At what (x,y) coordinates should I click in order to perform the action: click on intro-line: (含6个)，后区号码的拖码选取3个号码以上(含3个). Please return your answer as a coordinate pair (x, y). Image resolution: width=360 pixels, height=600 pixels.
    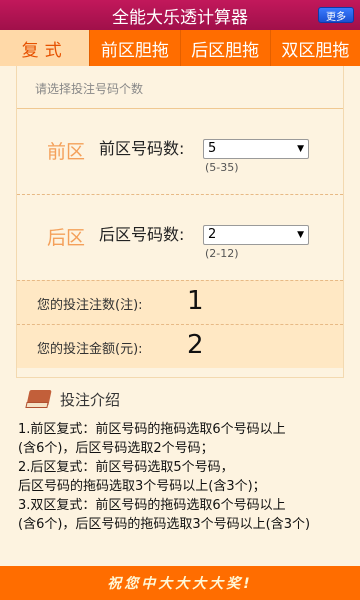
    Looking at the image, I should click on (164, 524).